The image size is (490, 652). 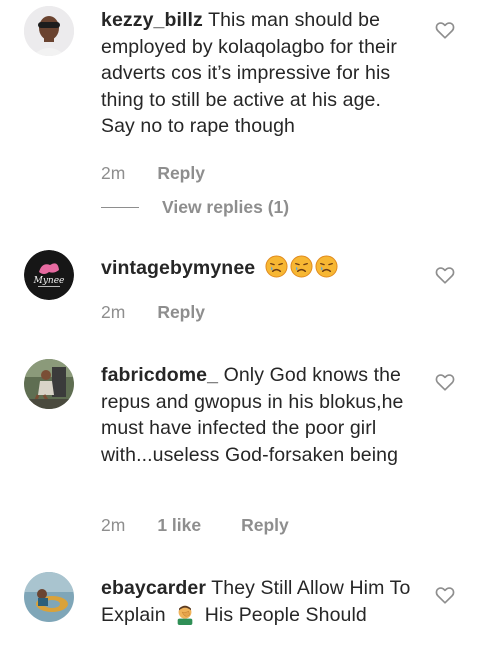 I want to click on man-facepalming-icon, so click(x=185, y=615).